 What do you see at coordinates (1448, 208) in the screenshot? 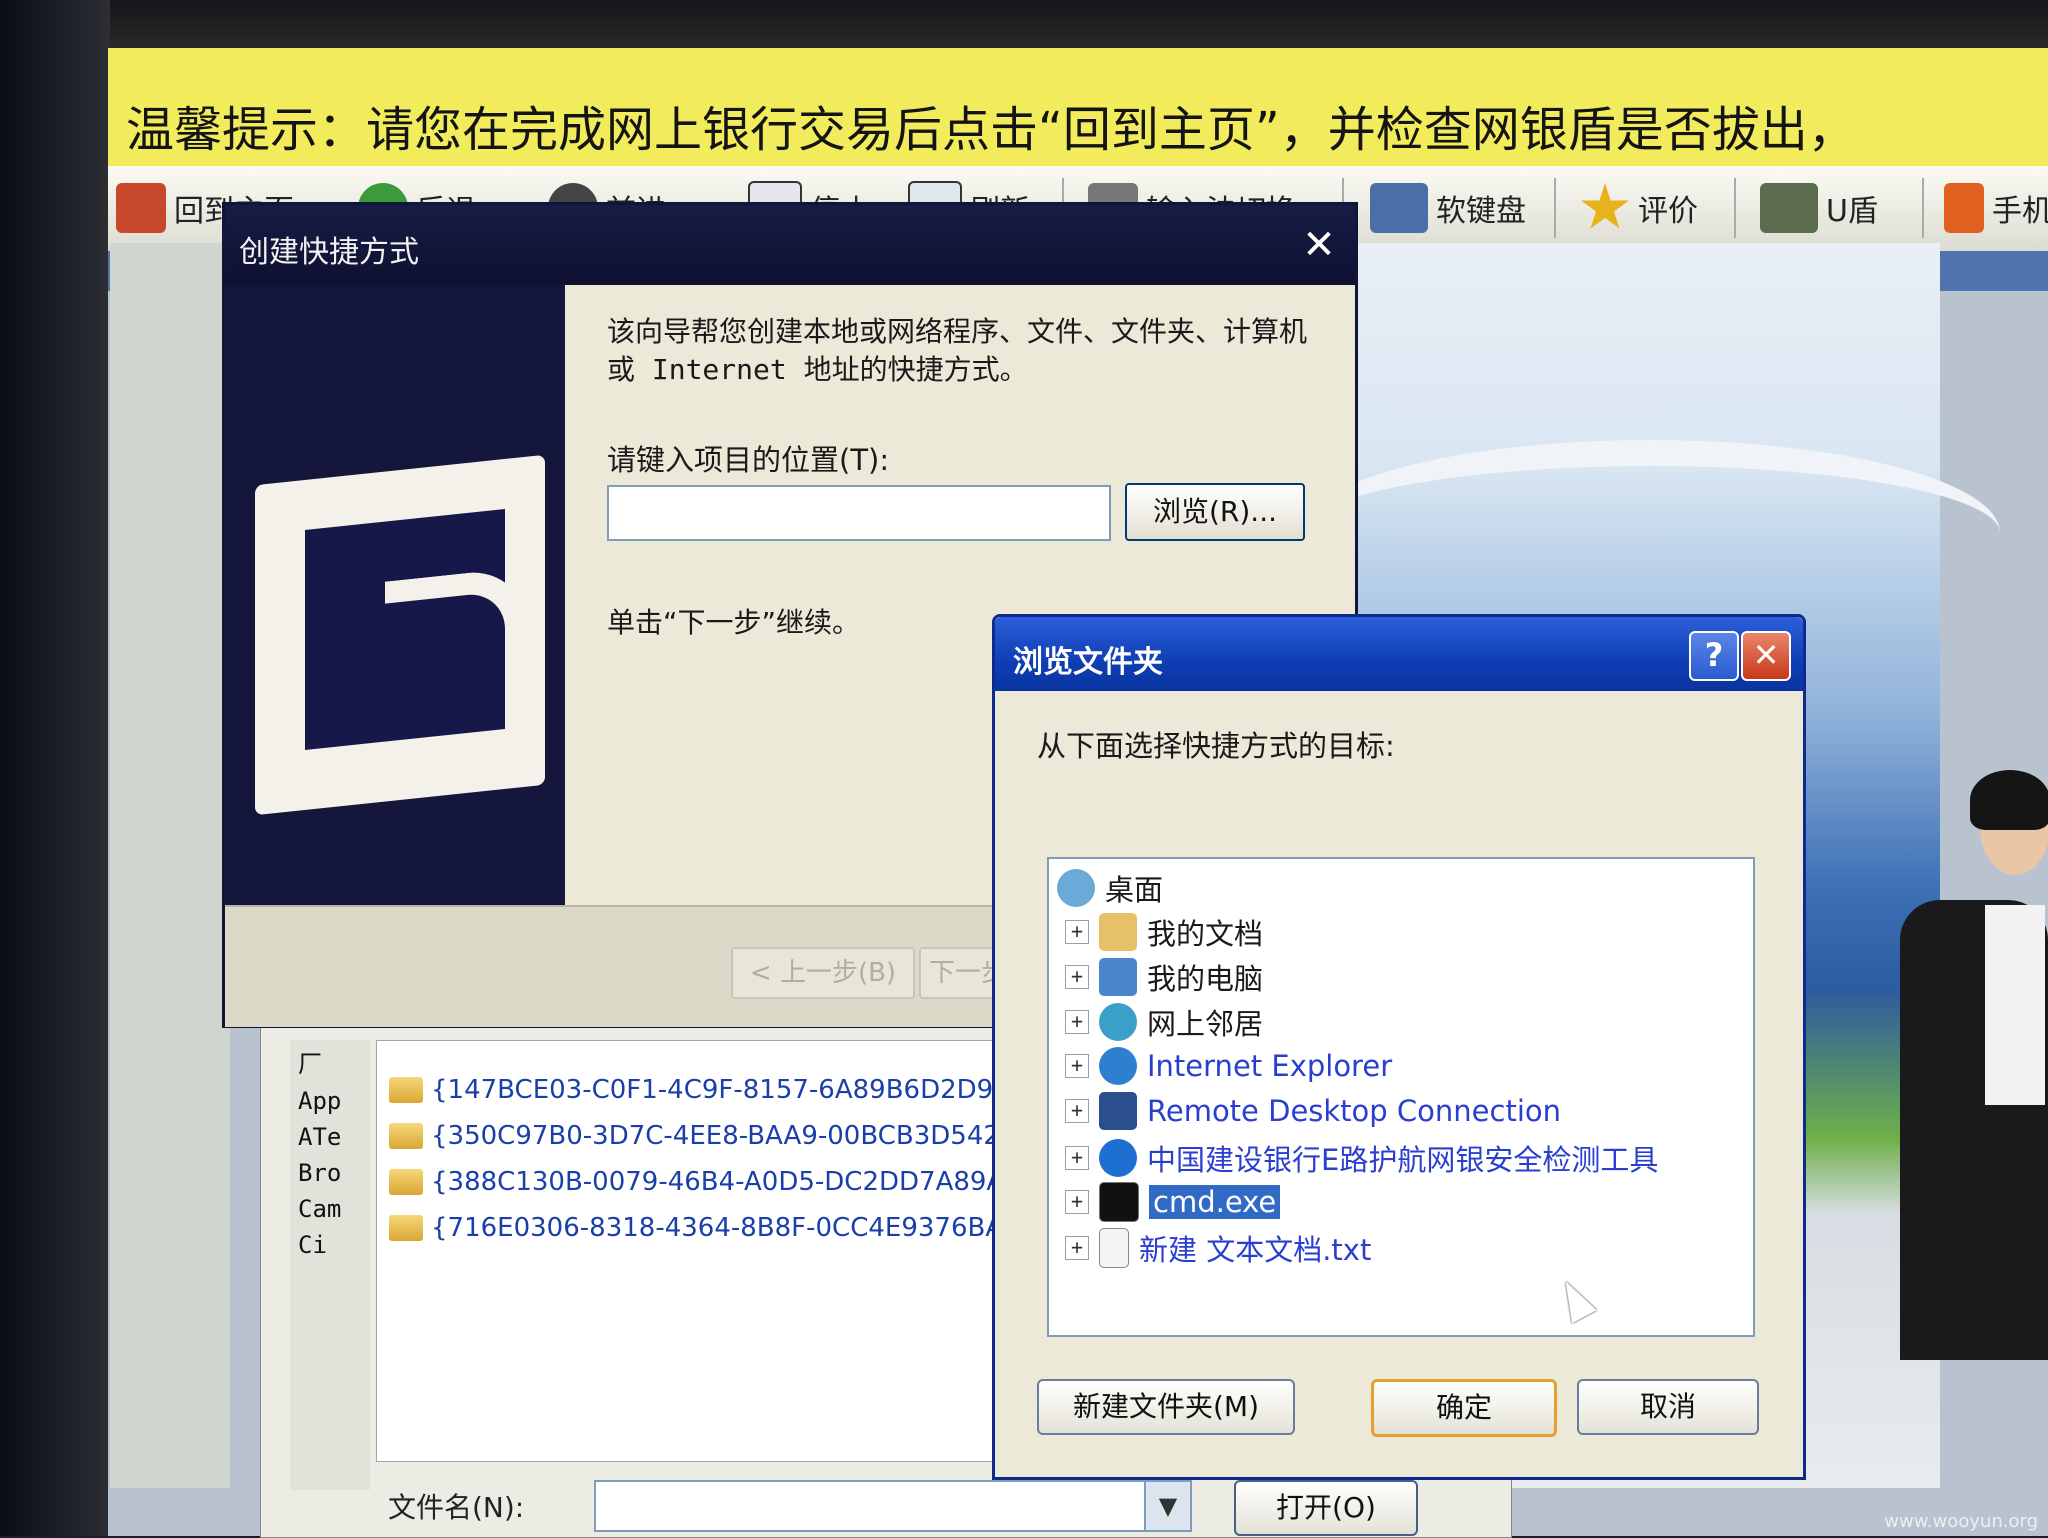
I see `soft-keyboard-button: 软键盘` at bounding box center [1448, 208].